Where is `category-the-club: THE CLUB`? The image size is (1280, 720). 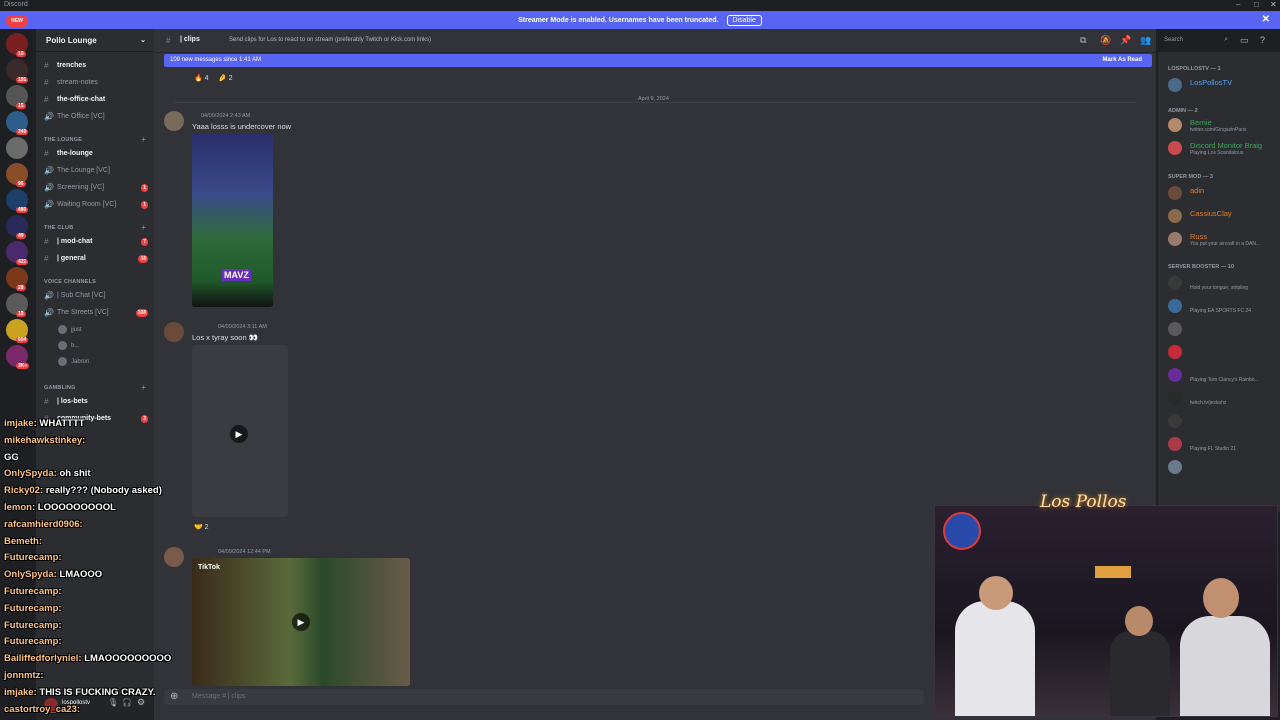
category-the-club: THE CLUB is located at coordinates (58, 228).